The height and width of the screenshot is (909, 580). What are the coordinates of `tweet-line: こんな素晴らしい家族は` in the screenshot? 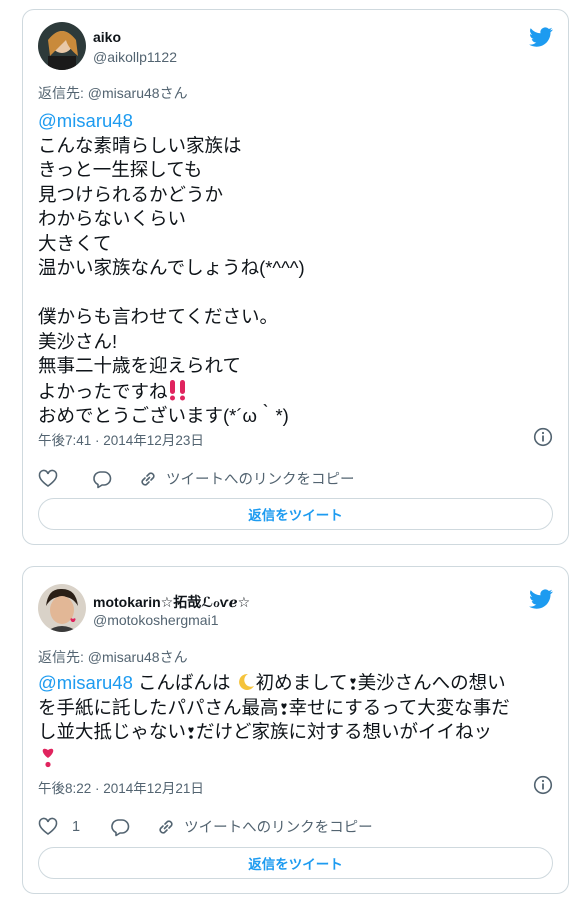 It's located at (140, 145).